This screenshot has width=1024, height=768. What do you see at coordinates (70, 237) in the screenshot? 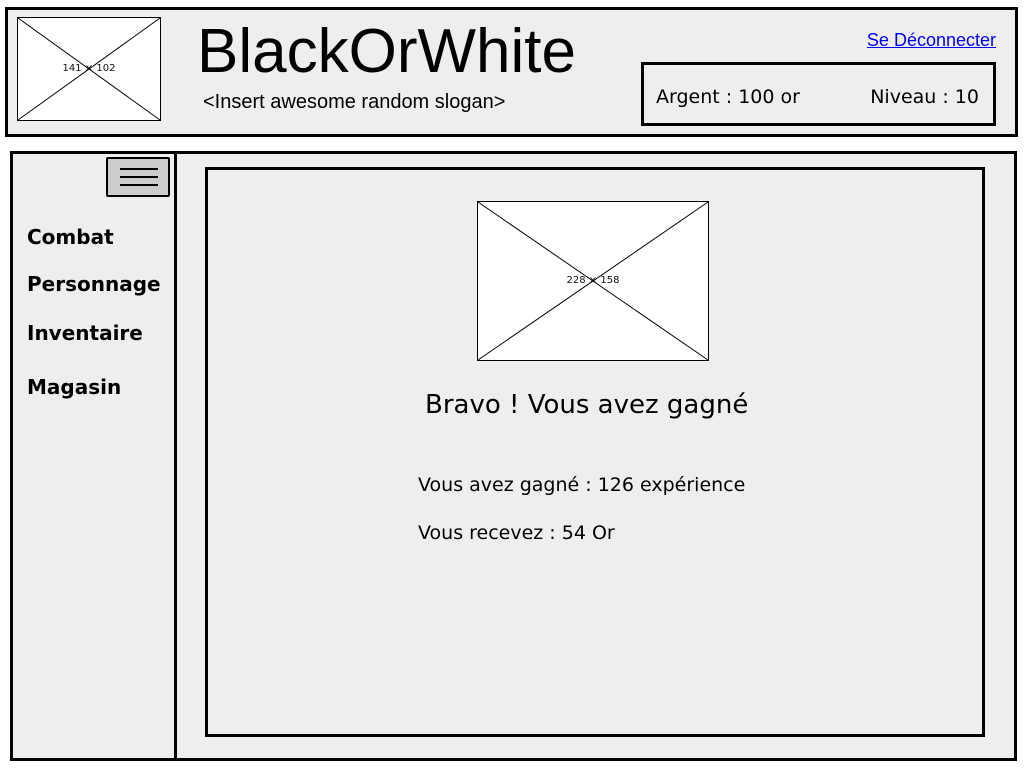
I see `sidebar-item-combat: Combat` at bounding box center [70, 237].